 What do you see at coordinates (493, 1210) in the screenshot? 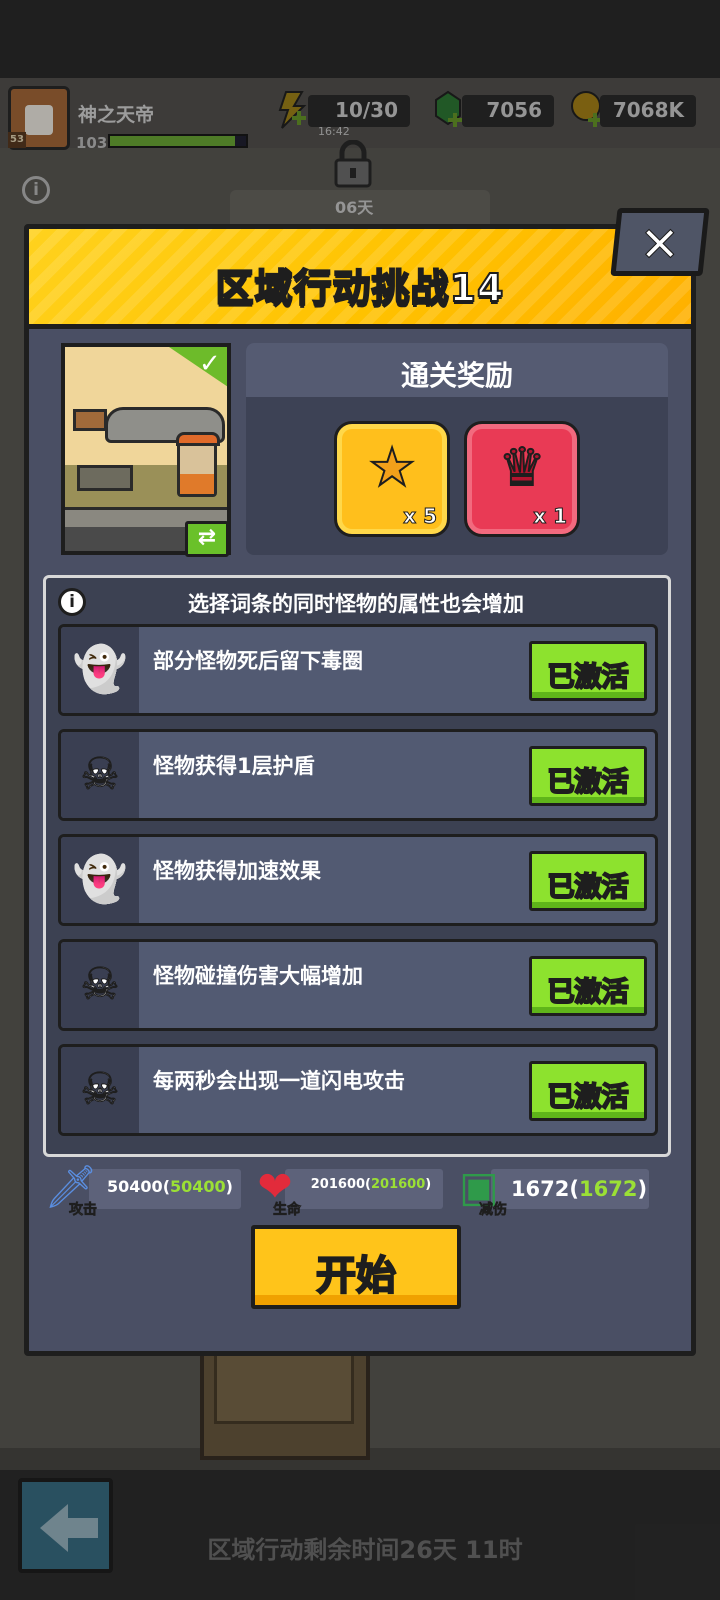
I see `defense-label: 减伤` at bounding box center [493, 1210].